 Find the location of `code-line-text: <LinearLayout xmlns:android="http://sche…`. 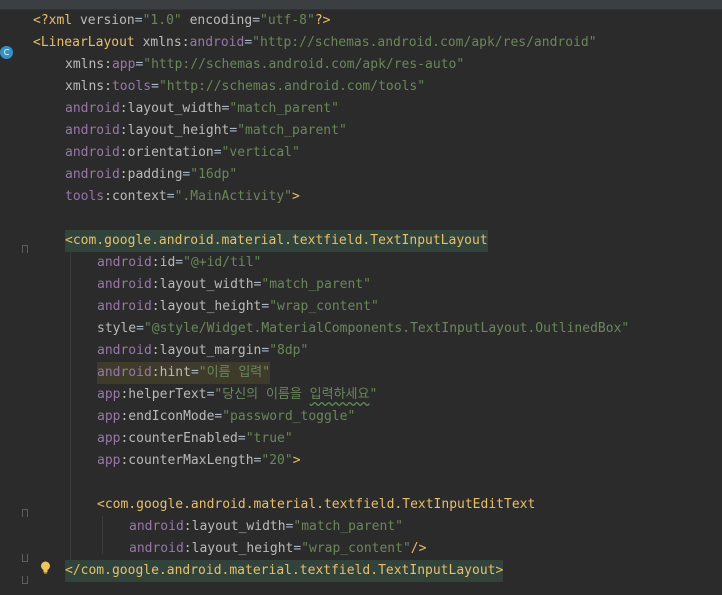

code-line-text: <LinearLayout xmlns:android="http://sche… is located at coordinates (315, 43).